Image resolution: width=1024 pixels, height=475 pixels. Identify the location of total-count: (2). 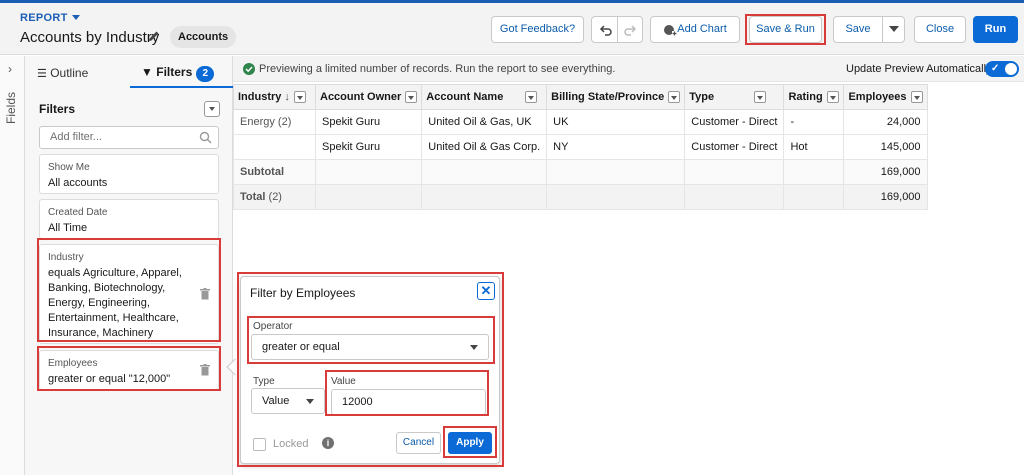
(275, 197).